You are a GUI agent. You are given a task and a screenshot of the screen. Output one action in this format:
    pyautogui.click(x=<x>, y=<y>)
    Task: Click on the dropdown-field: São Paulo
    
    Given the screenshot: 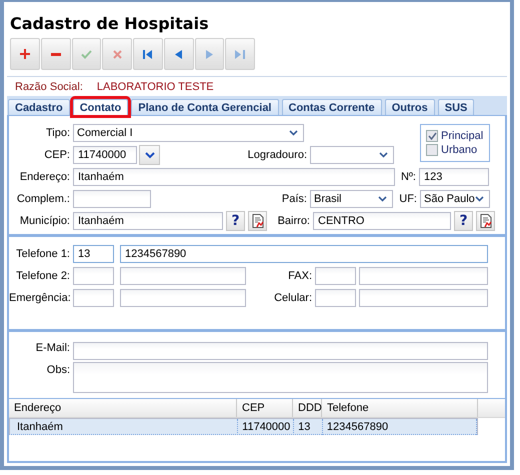 What is the action you would take?
    pyautogui.click(x=455, y=199)
    